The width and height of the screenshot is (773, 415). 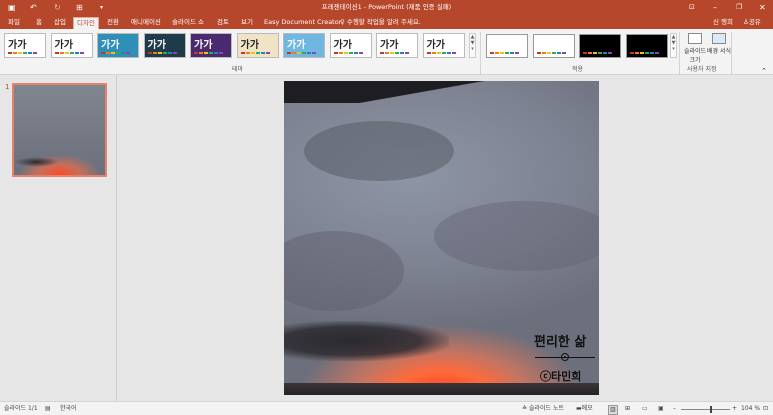 I want to click on railing, so click(x=441, y=389).